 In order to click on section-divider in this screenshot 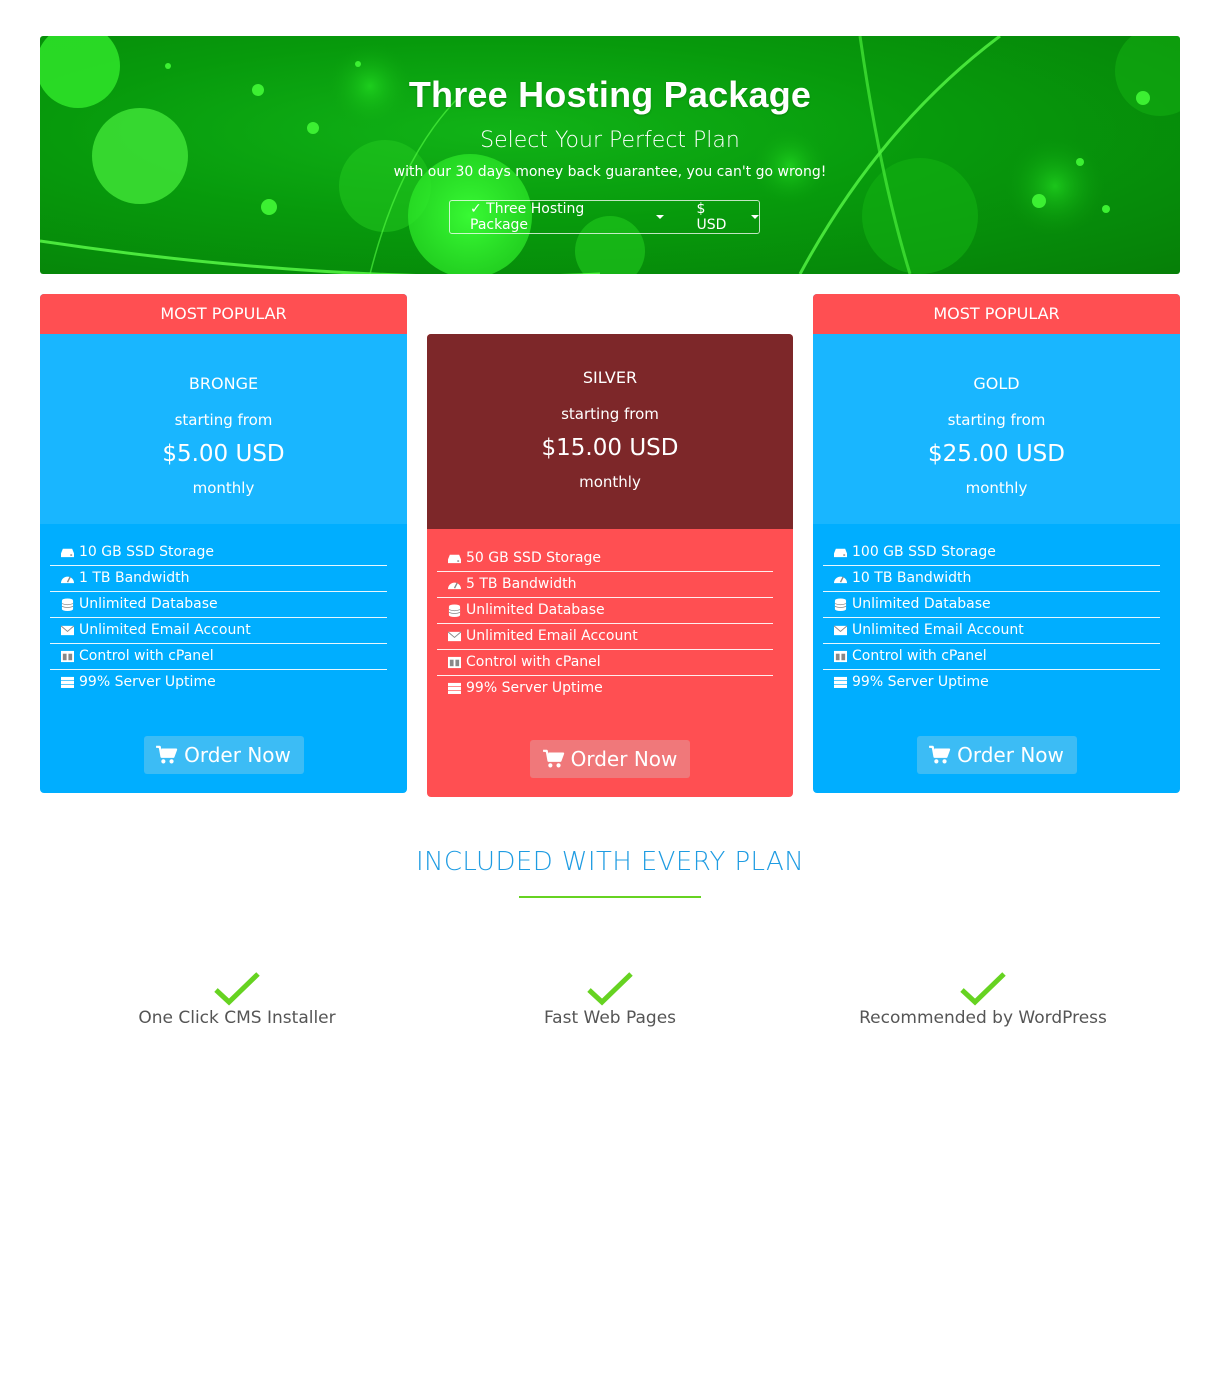, I will do `click(610, 897)`.